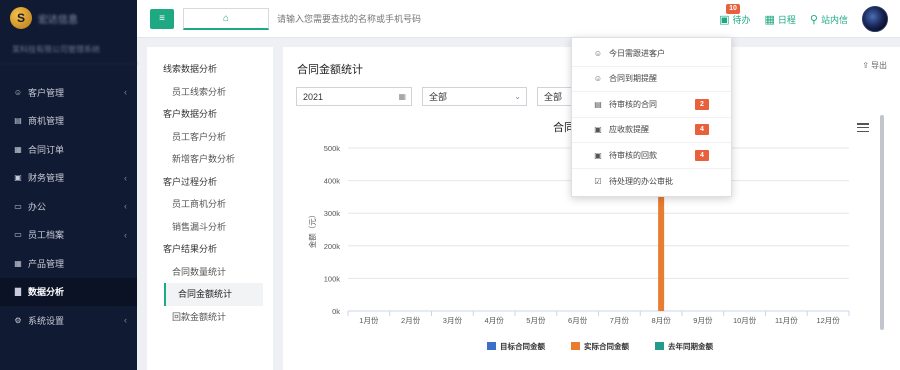 This screenshot has width=900, height=370. I want to click on message-label: 站内信, so click(834, 19).